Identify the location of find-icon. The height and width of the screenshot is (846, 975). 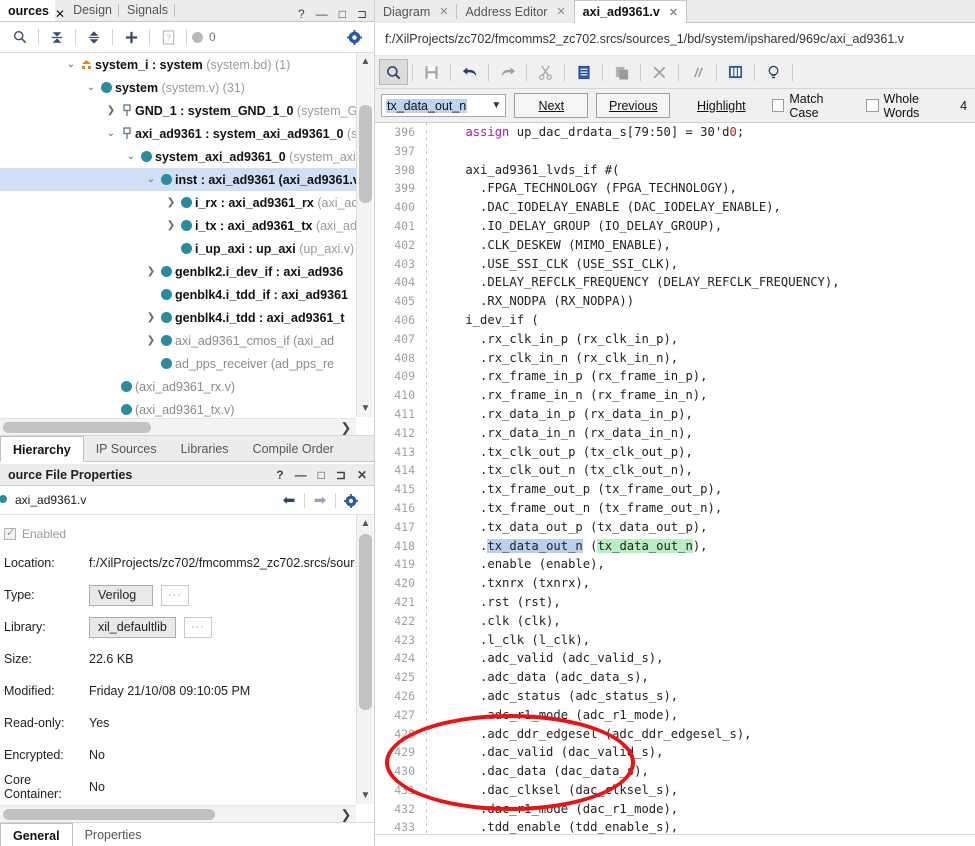
(393, 72).